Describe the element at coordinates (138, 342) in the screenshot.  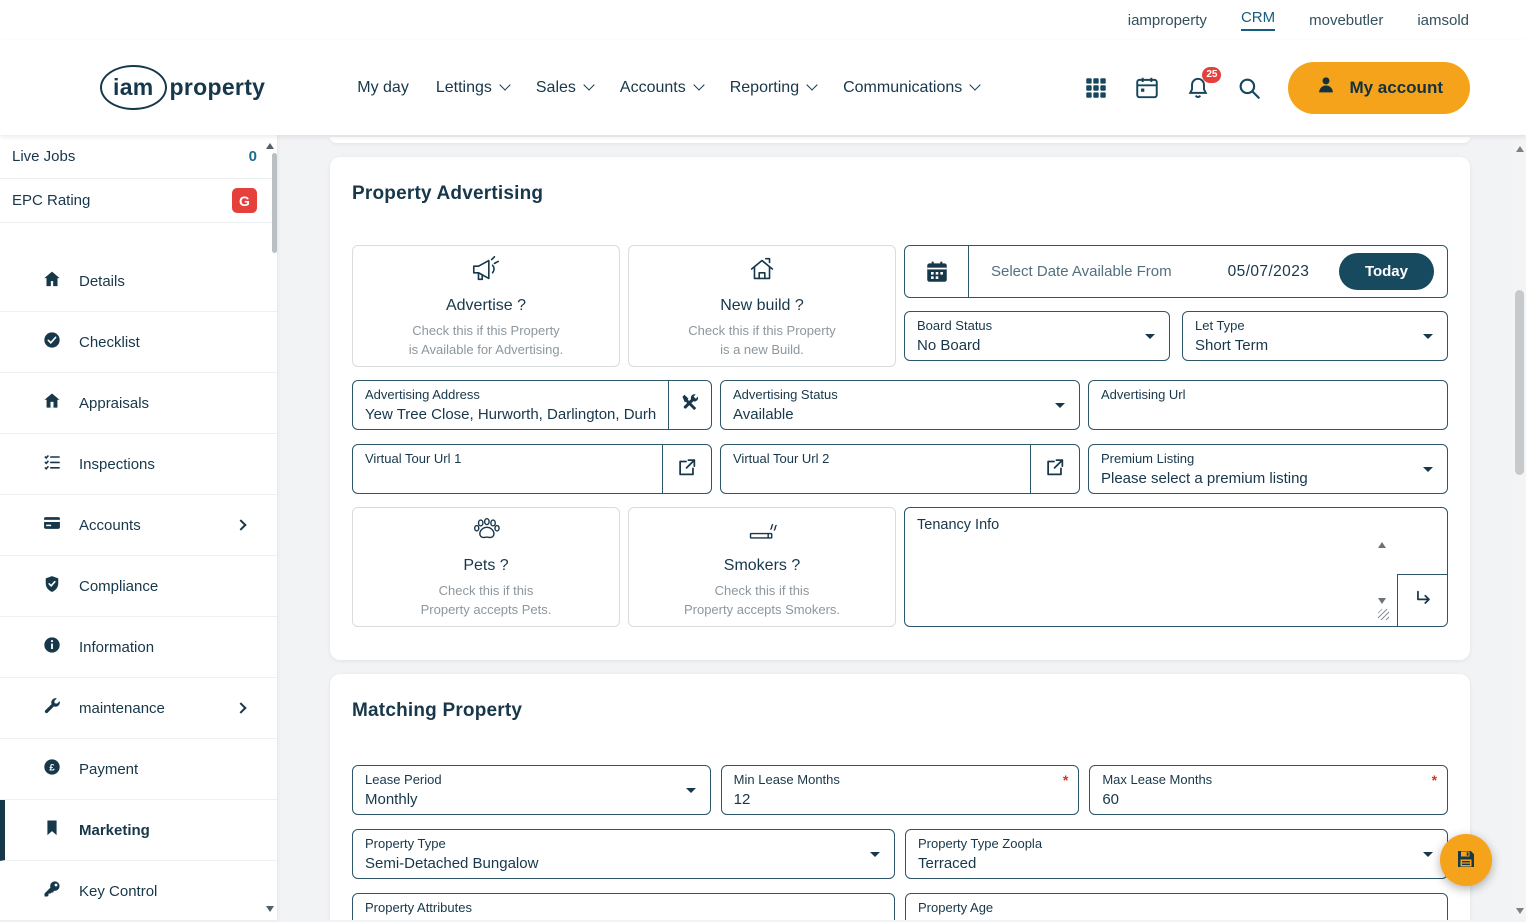
I see `sidebar-item-checklist: Checklist` at that location.